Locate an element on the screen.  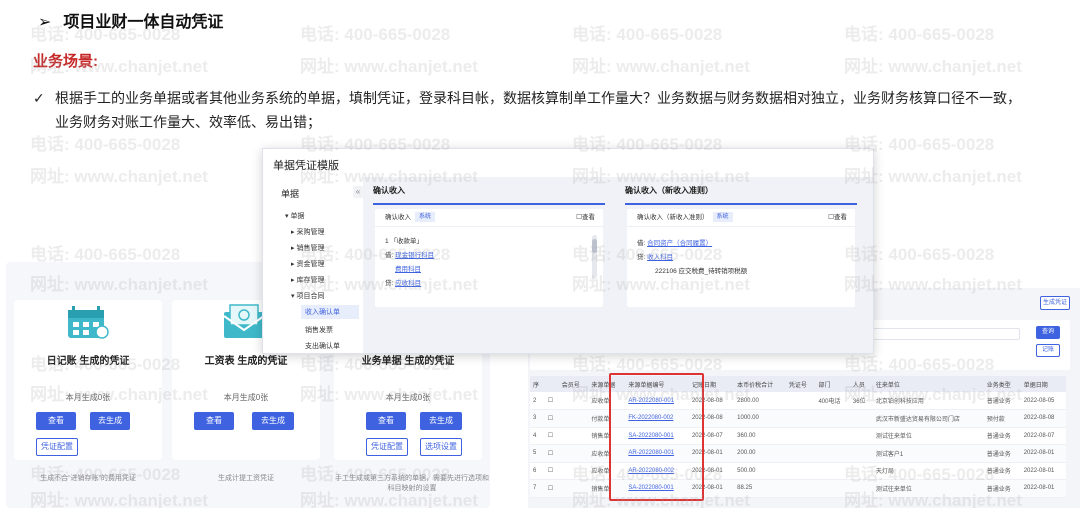
search-button: 查询 is located at coordinates (1048, 332).